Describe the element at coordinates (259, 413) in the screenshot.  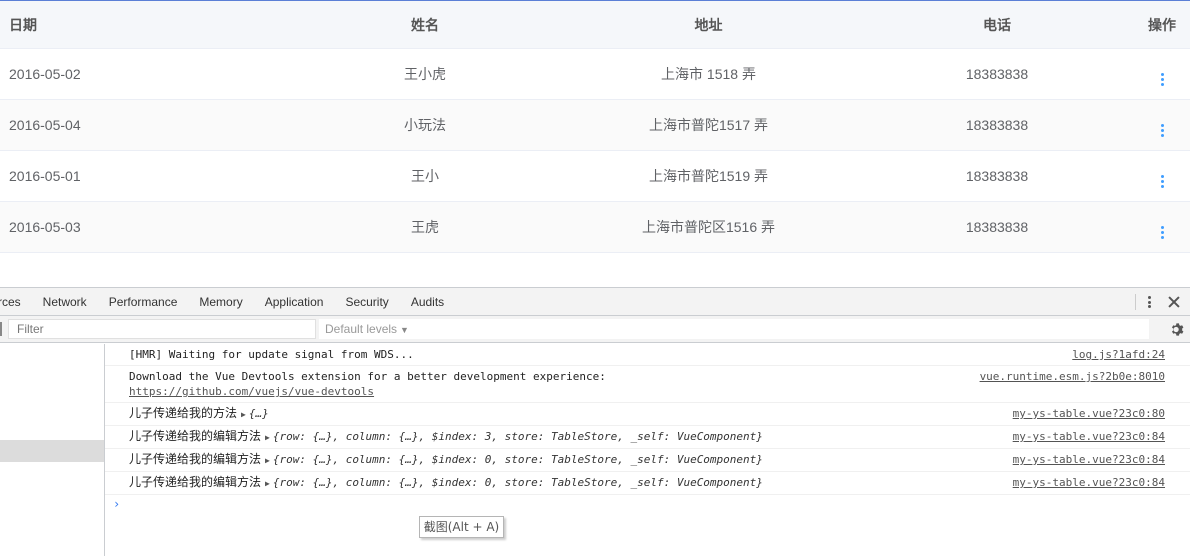
I see `message-object: {…}` at that location.